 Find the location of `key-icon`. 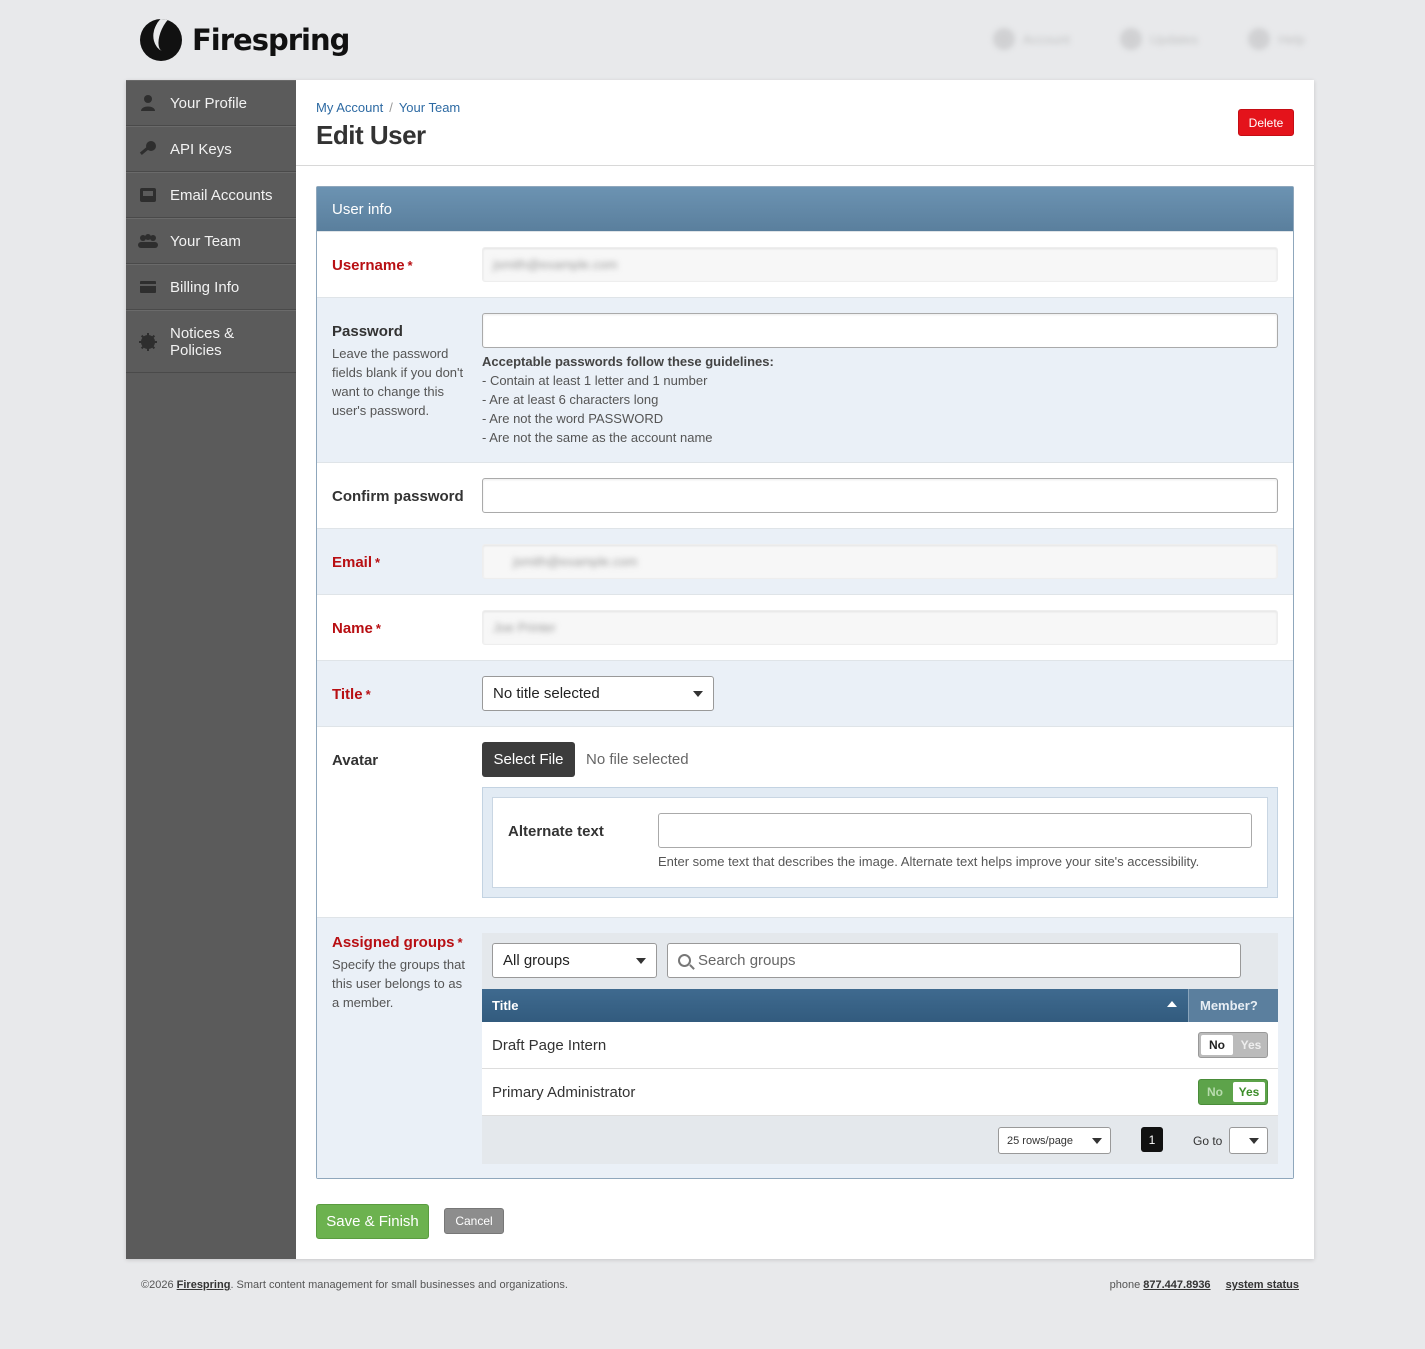

key-icon is located at coordinates (148, 149).